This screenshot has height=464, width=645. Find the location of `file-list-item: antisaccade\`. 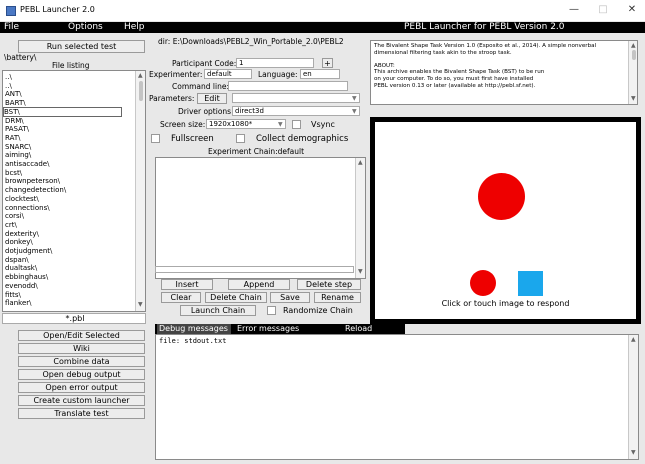

file-list-item: antisaccade\ is located at coordinates (27, 164).